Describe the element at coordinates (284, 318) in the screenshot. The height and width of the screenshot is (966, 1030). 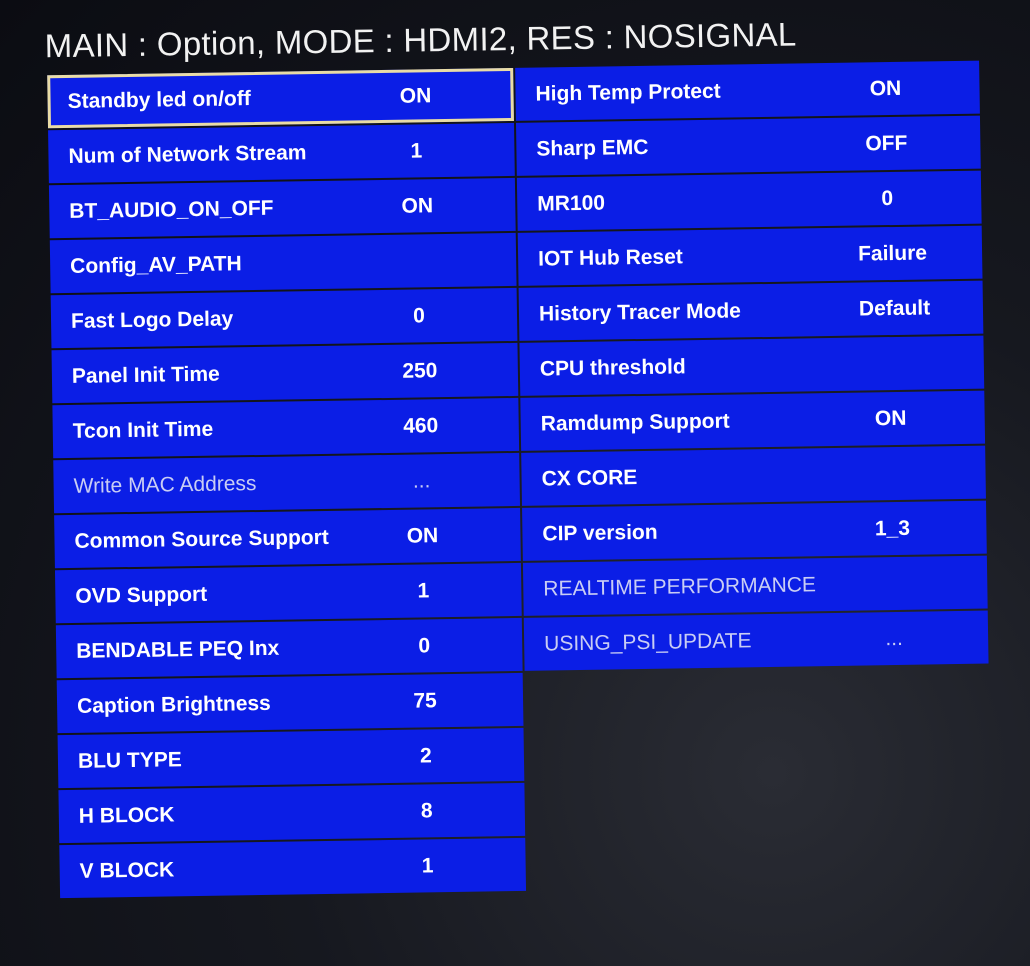
I see `menu-item-fast-logo-delay: Fast Logo Delay 0` at that location.